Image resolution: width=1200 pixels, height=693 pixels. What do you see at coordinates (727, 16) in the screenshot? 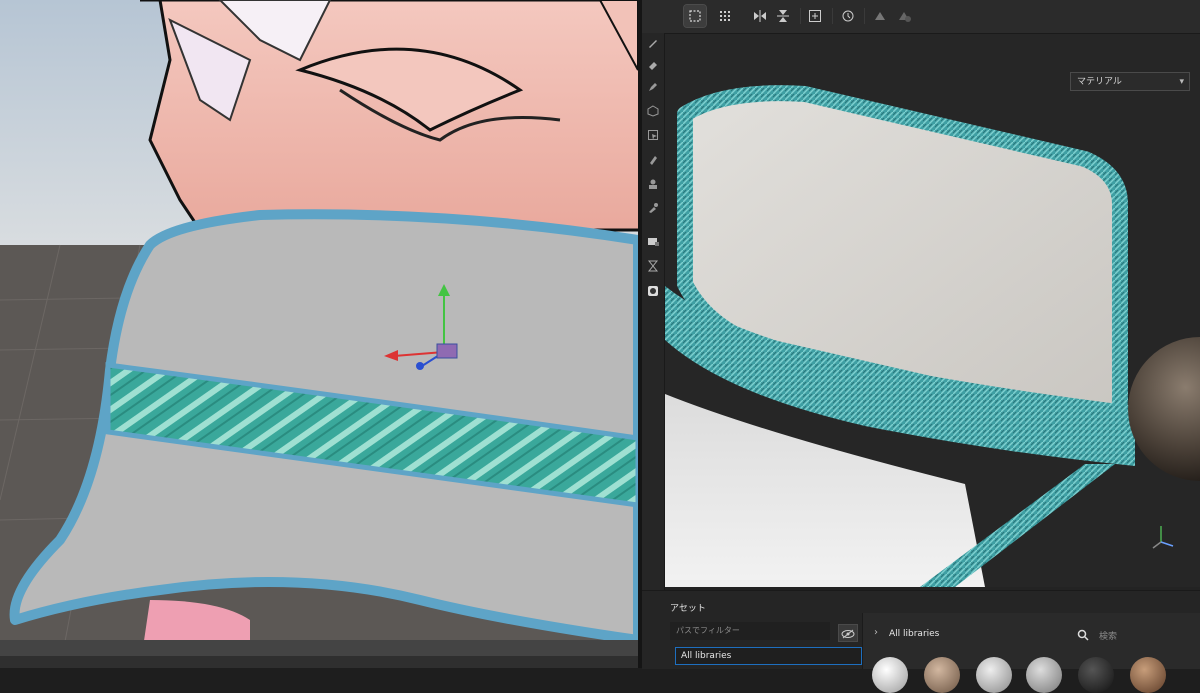
I see `grid-options-icon` at bounding box center [727, 16].